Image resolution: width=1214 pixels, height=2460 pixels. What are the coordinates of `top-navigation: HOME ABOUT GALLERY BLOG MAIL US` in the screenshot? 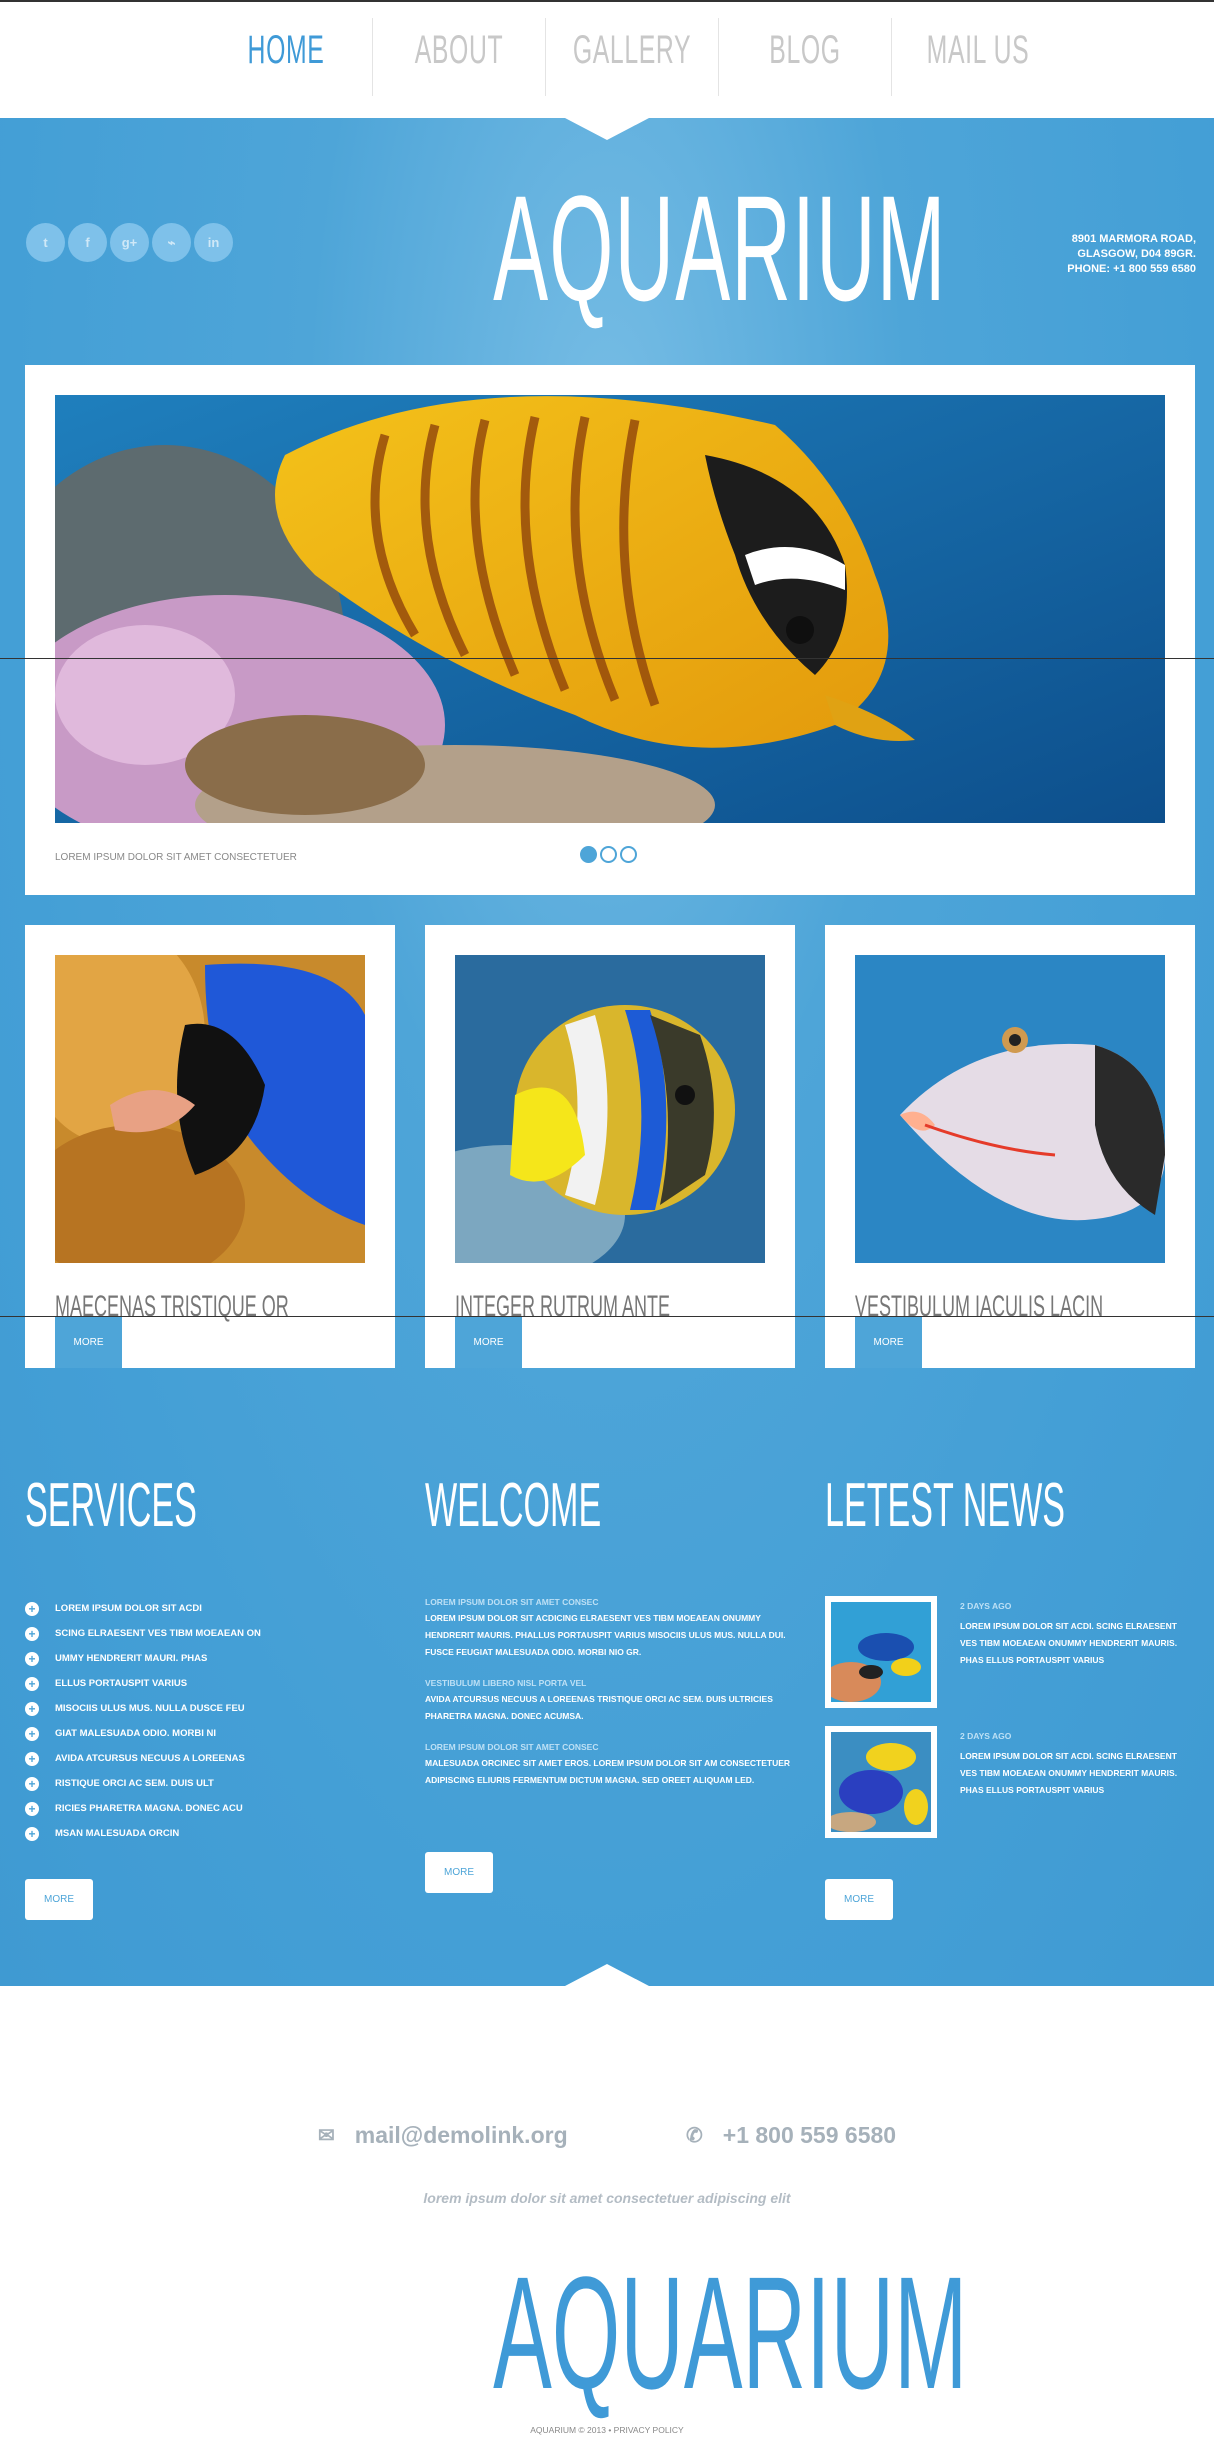 It's located at (607, 59).